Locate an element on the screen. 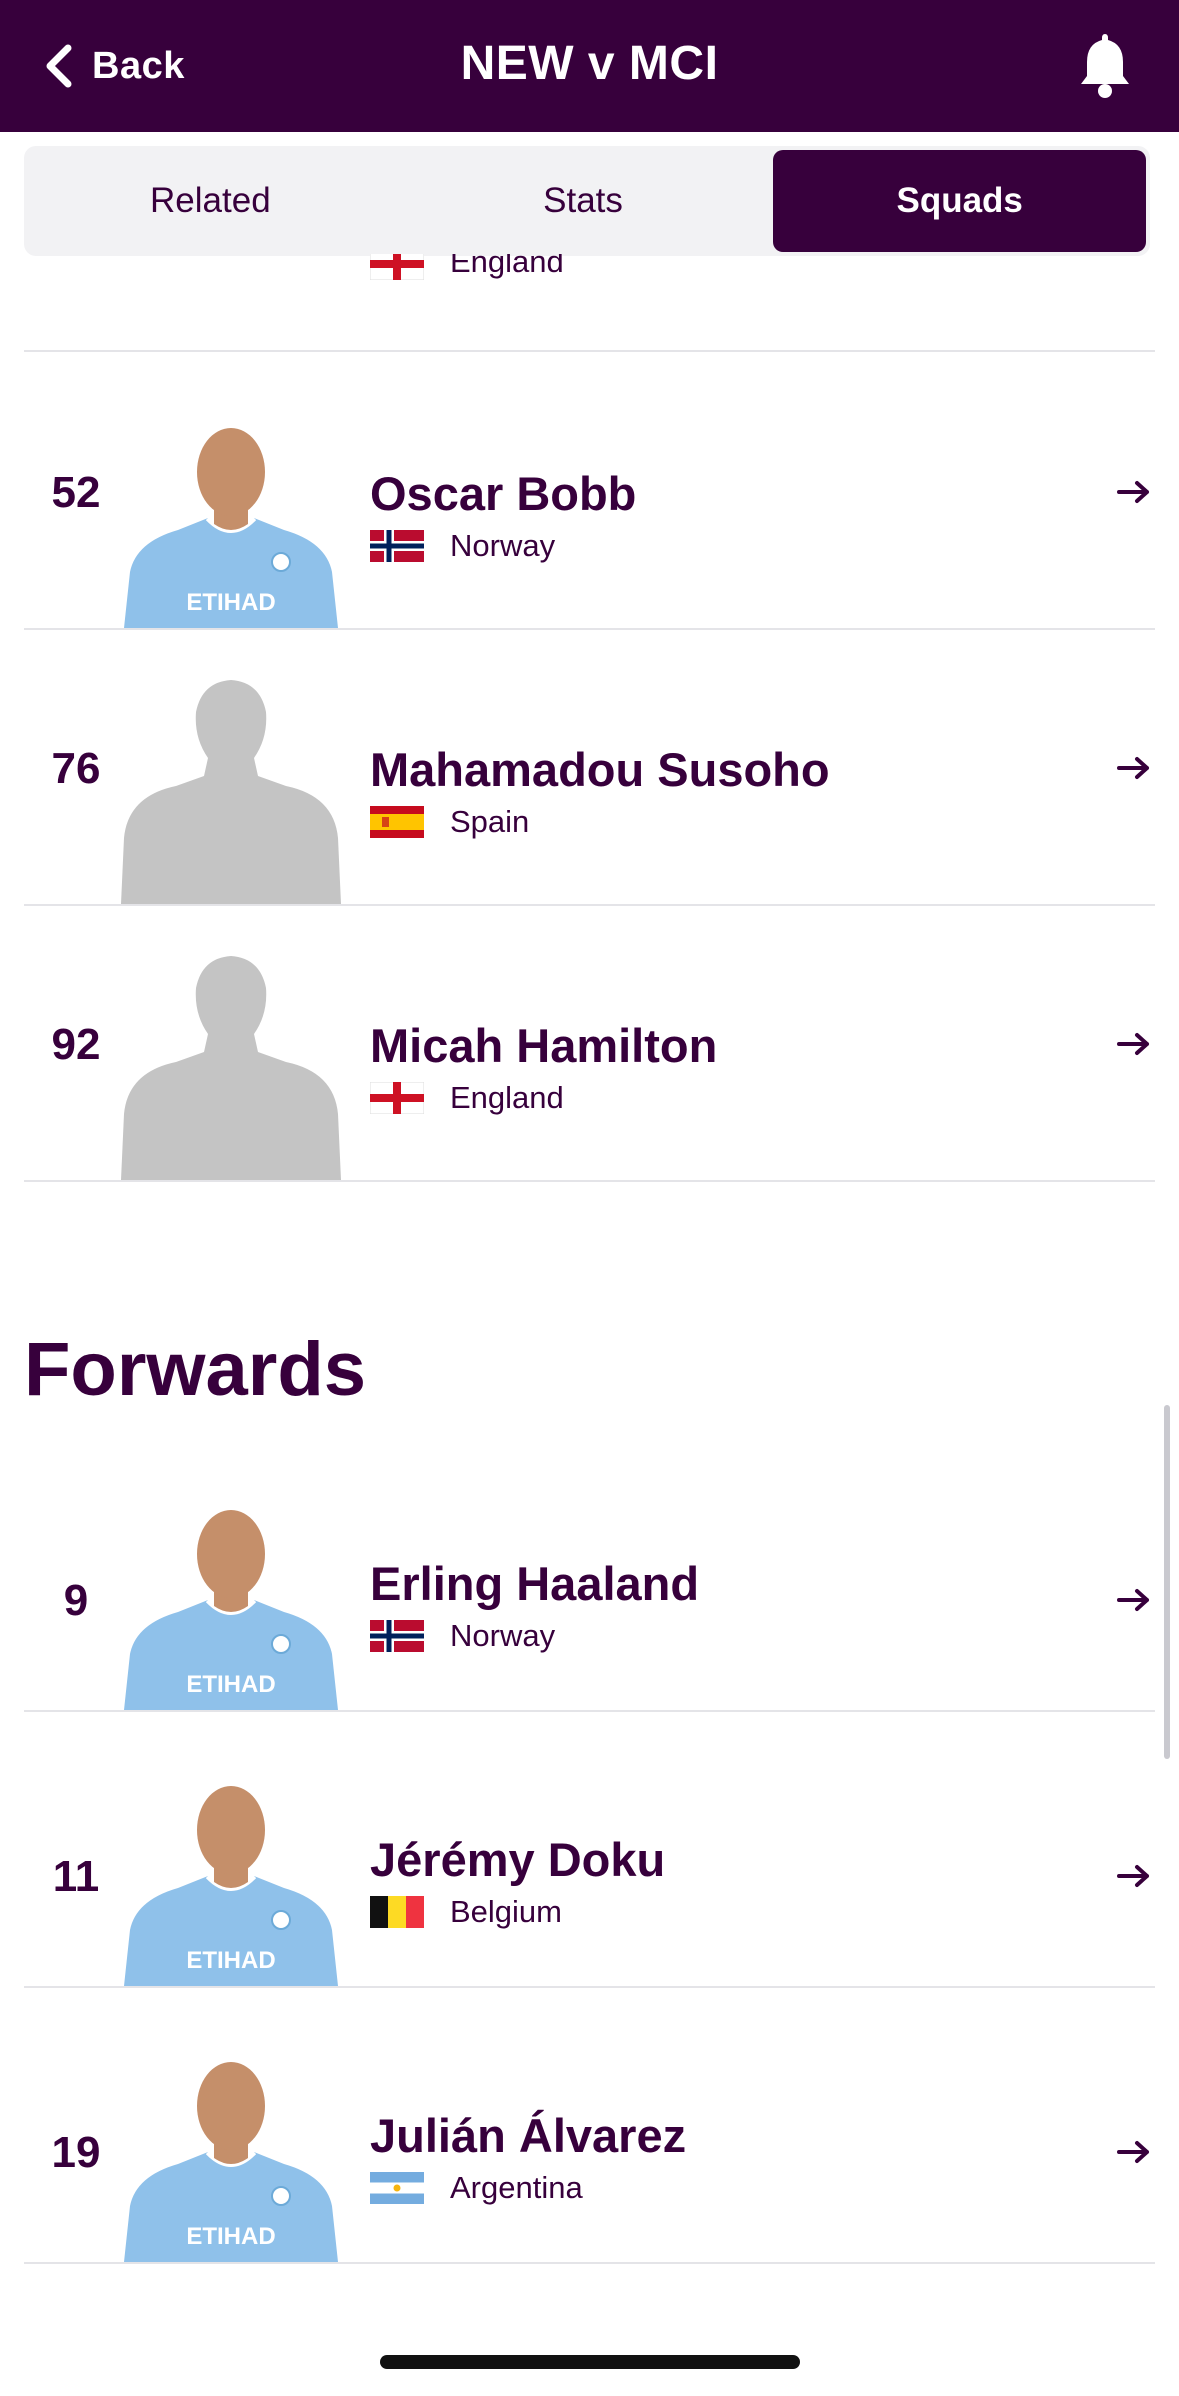 The image size is (1179, 2396). nationality-label: Spain is located at coordinates (490, 821).